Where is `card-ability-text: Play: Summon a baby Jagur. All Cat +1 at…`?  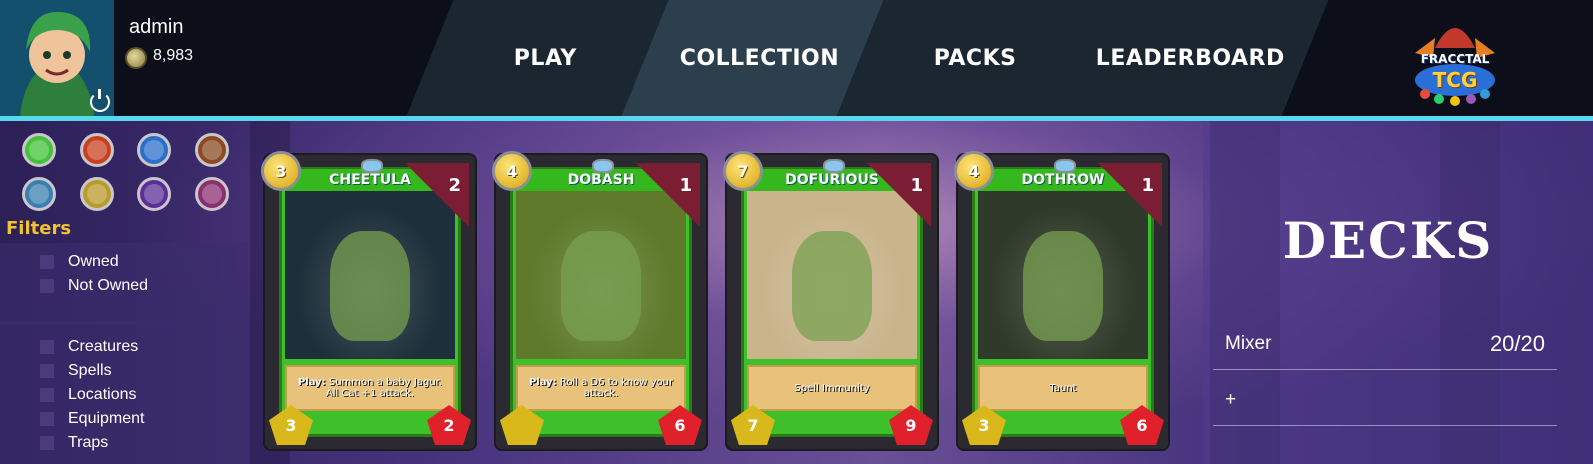 card-ability-text: Play: Summon a baby Jagur. All Cat +1 at… is located at coordinates (370, 388).